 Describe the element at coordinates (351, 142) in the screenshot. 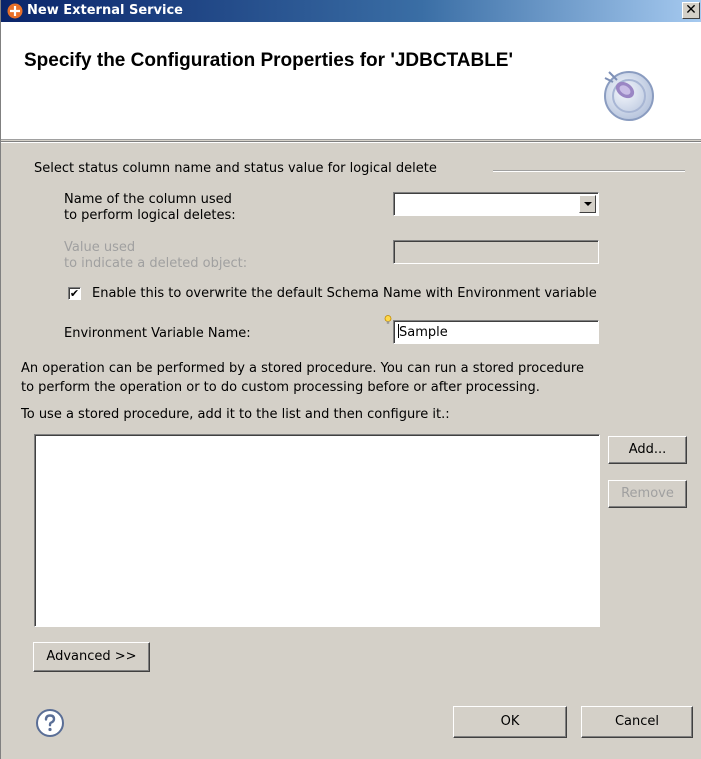

I see `header-separator` at that location.